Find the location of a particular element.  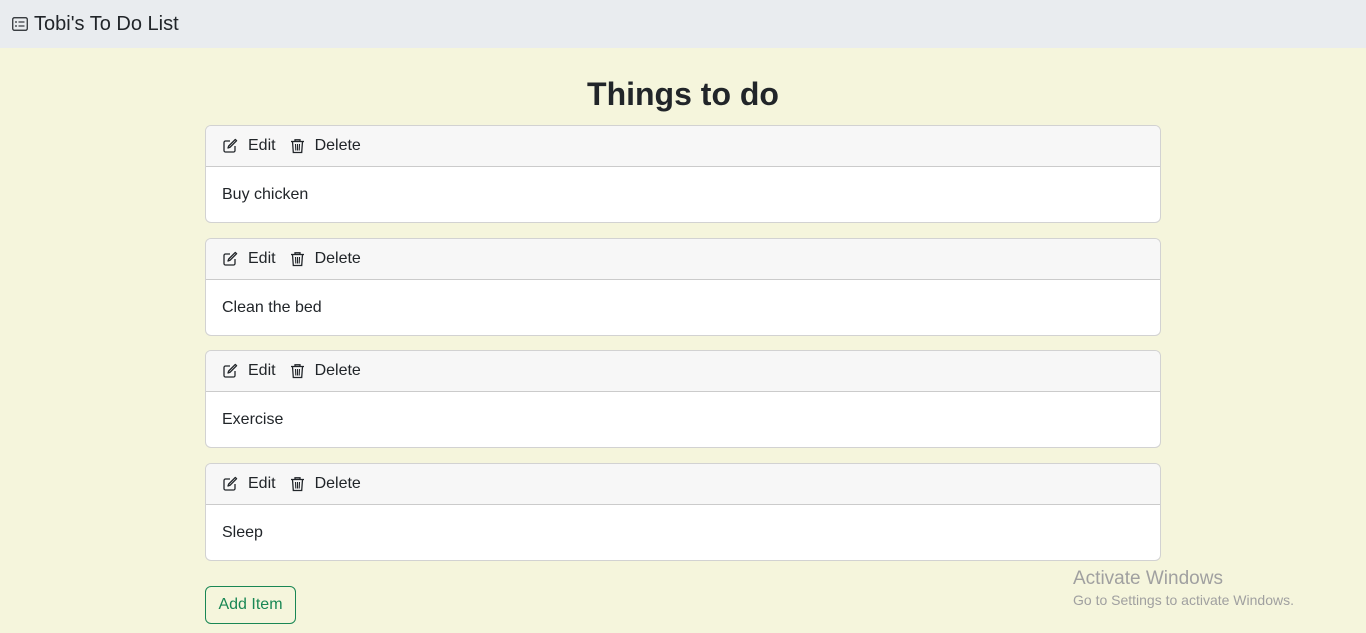

navbar: Tobi's To Do List is located at coordinates (683, 24).